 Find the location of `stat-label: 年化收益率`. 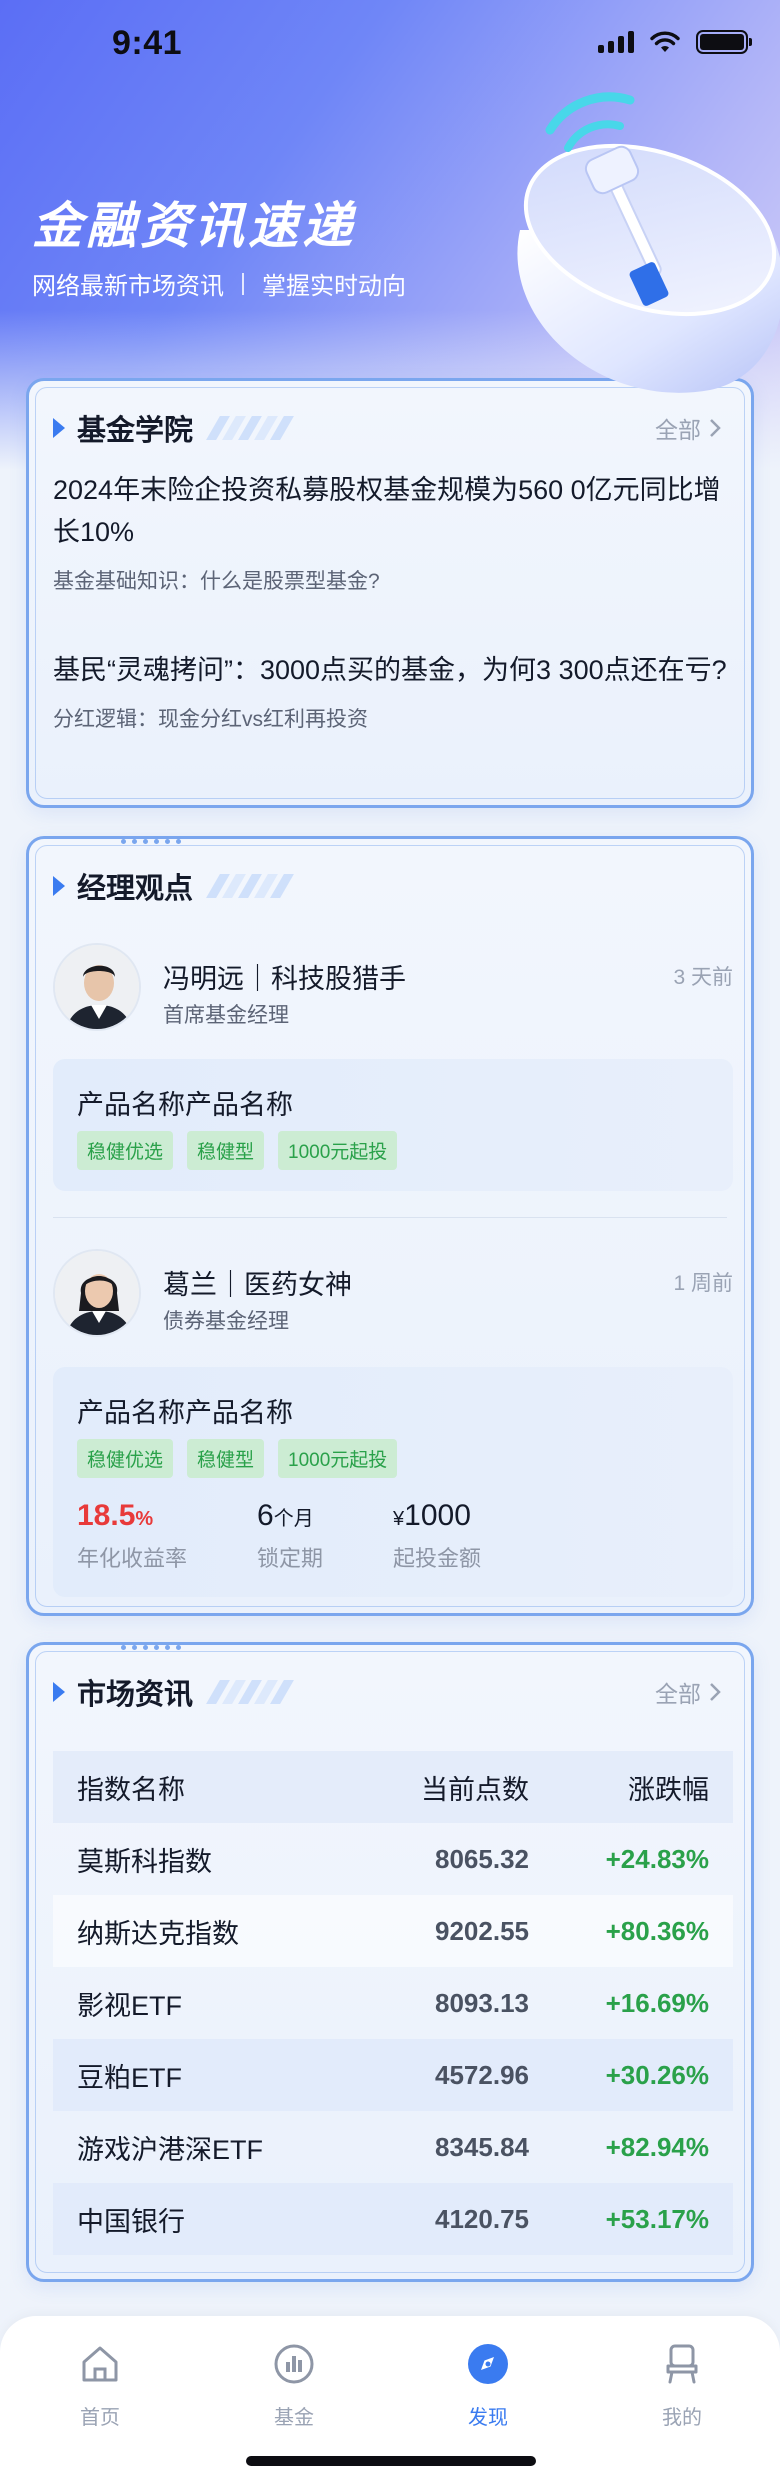

stat-label: 年化收益率 is located at coordinates (132, 1558).